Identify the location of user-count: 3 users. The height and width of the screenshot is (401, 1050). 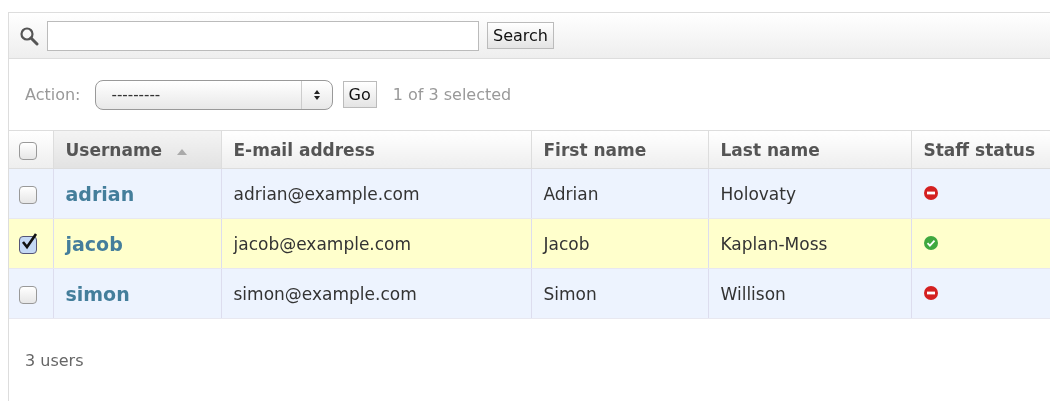
(54, 360).